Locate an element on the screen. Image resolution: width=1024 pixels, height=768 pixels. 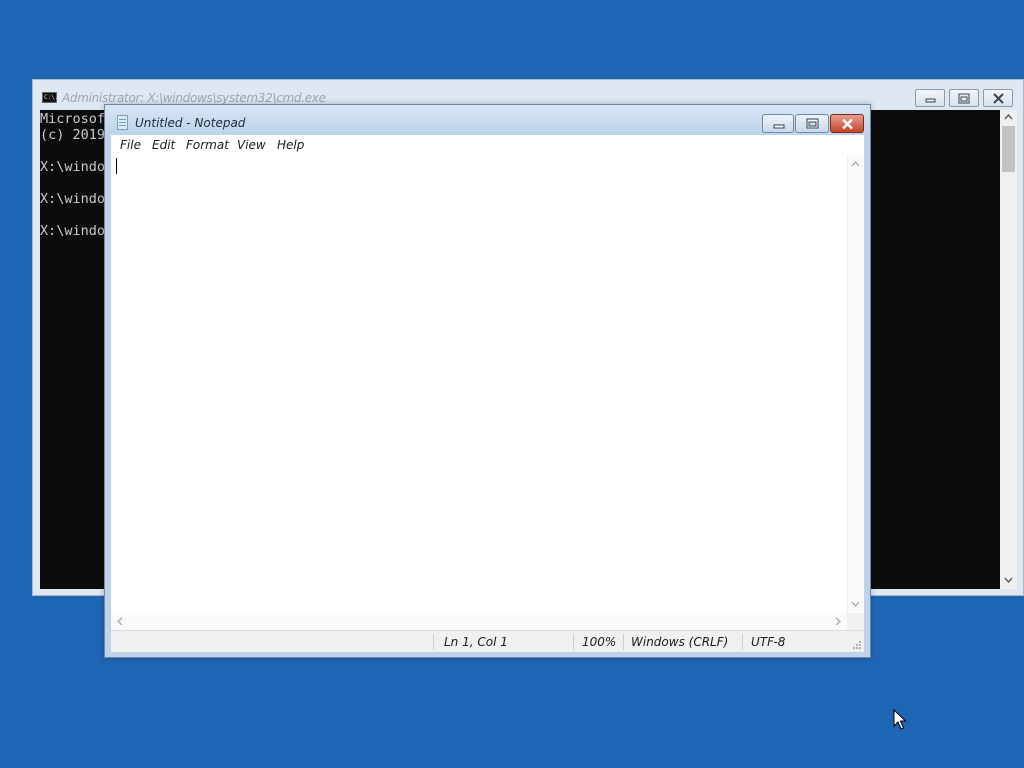
cmd-minimize-button is located at coordinates (930, 98).